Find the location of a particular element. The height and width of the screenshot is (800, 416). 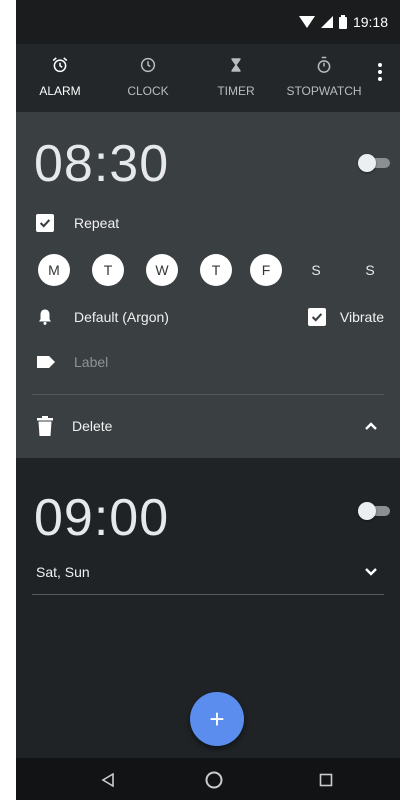

label-row: Label is located at coordinates (210, 362).